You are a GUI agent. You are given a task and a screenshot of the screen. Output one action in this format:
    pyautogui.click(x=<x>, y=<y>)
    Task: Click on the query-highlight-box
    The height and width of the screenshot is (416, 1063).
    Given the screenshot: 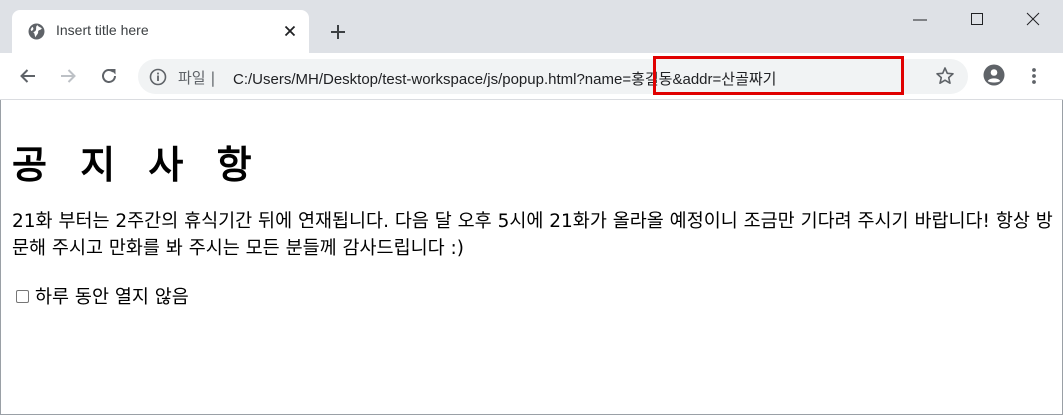 What is the action you would take?
    pyautogui.click(x=778, y=75)
    